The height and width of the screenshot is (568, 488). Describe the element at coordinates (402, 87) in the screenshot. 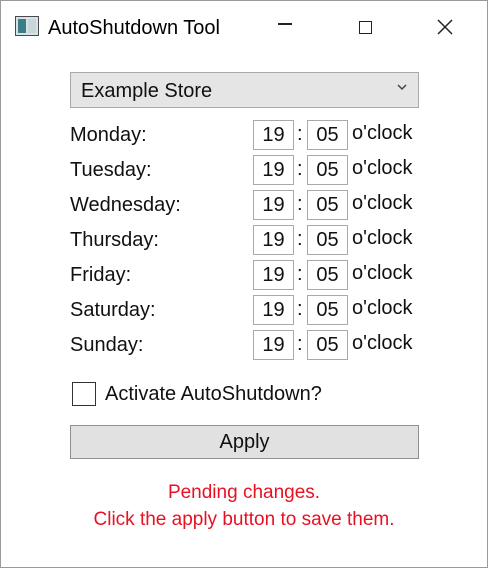

I see `chevron-down-icon` at that location.